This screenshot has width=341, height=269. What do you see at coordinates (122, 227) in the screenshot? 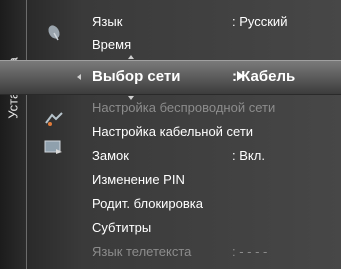
I see `menu-item-label: Субтитры` at bounding box center [122, 227].